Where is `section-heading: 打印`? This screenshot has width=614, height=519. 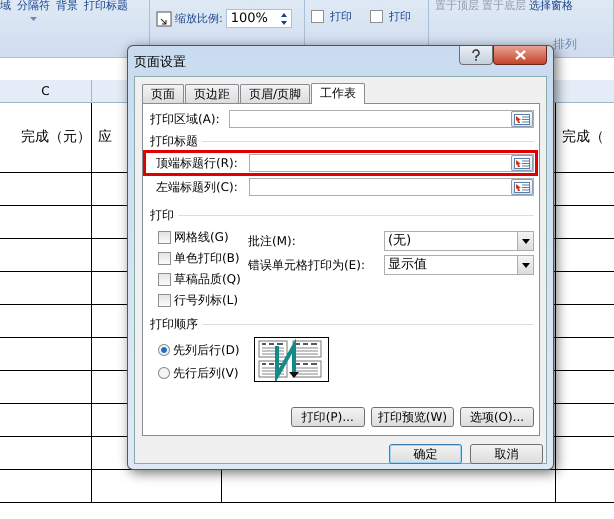
section-heading: 打印 is located at coordinates (162, 215).